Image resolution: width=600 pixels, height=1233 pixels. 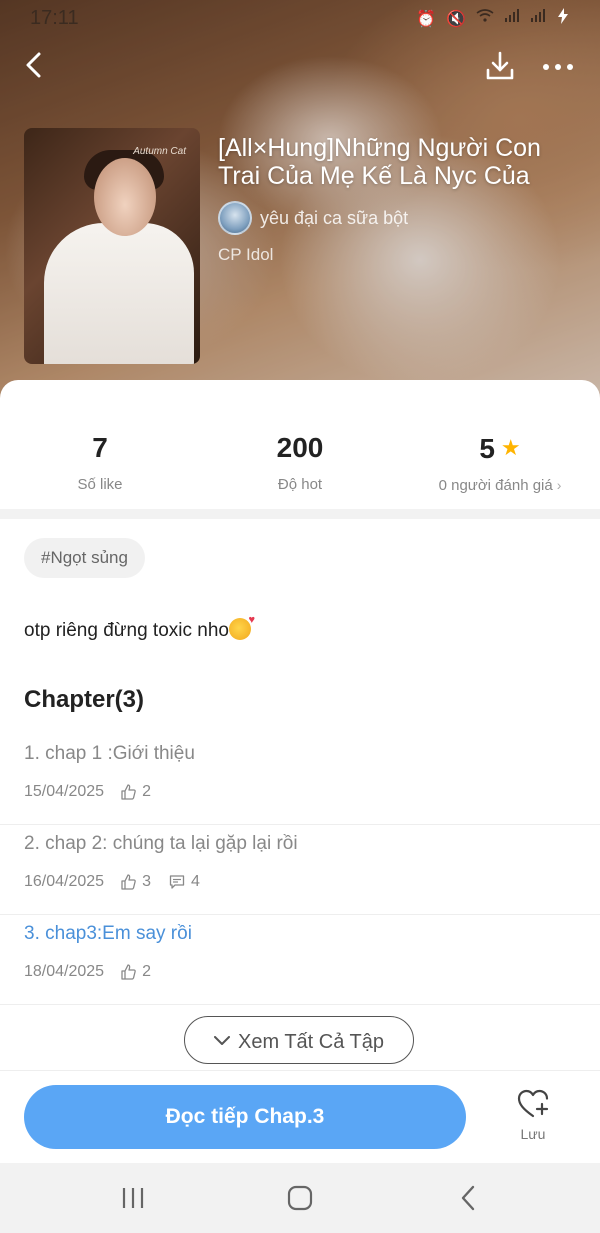 I want to click on mute-icon: 🔇, so click(x=456, y=19).